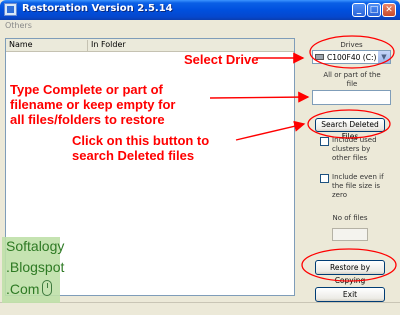 The height and width of the screenshot is (315, 400). I want to click on annotation-type-line-3: all files/folders to restore, so click(87, 119).